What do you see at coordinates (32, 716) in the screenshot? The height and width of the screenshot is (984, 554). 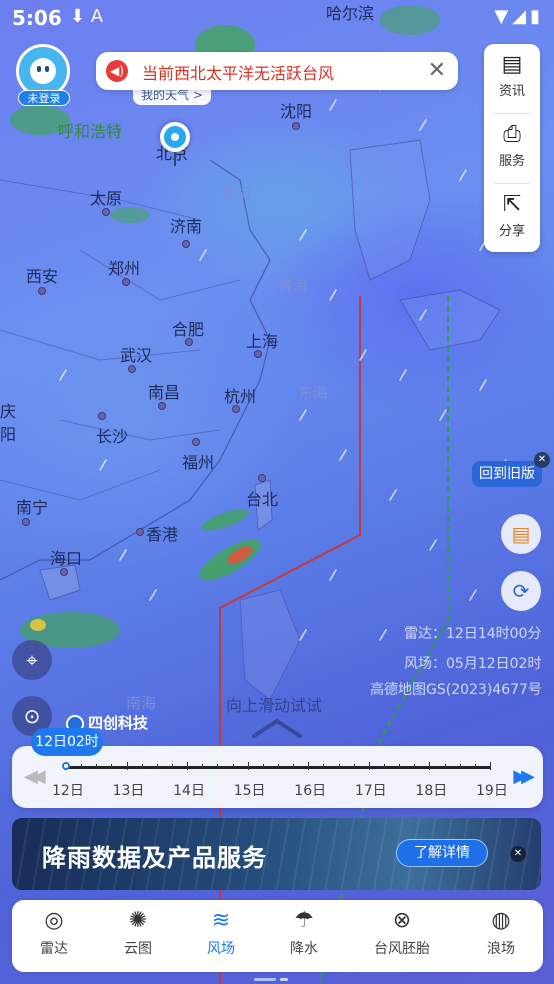 I see `target-icon: ⊙` at bounding box center [32, 716].